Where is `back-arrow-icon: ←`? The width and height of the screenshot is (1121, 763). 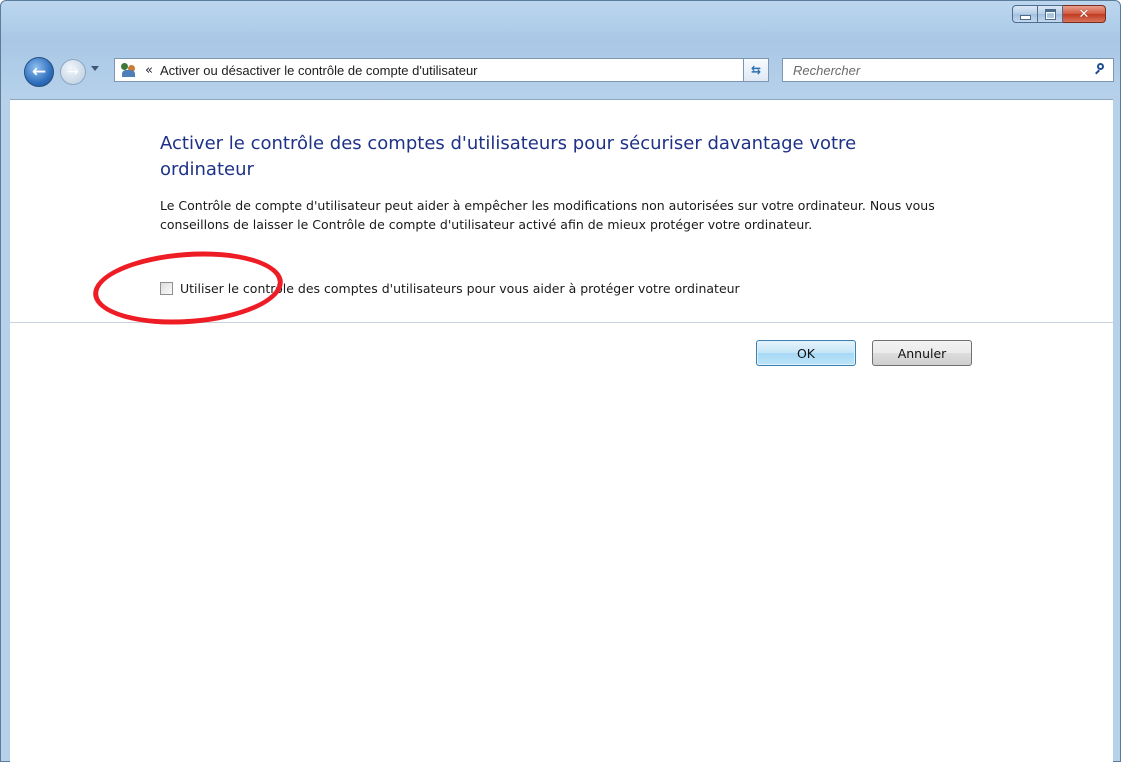
back-arrow-icon: ← is located at coordinates (39, 72).